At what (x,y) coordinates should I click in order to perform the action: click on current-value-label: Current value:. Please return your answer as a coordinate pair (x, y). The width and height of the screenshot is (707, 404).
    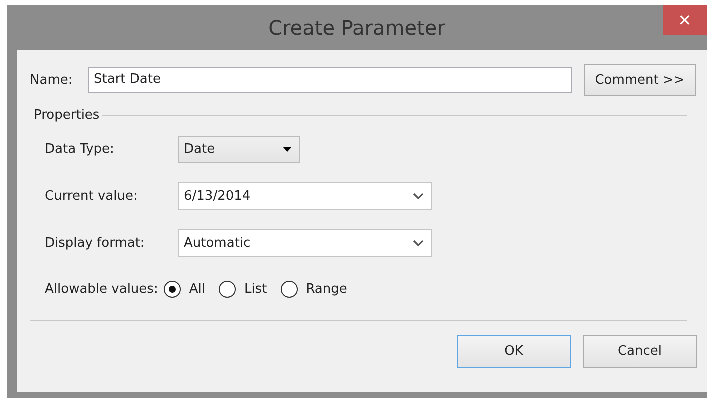
    Looking at the image, I should click on (92, 196).